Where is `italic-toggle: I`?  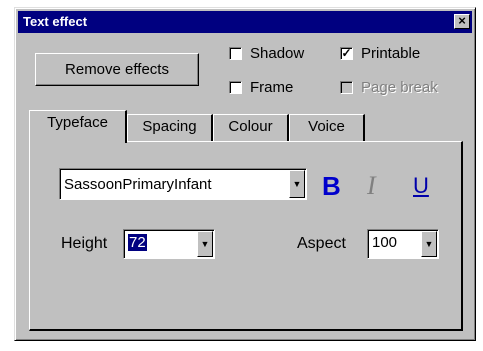 italic-toggle: I is located at coordinates (371, 186).